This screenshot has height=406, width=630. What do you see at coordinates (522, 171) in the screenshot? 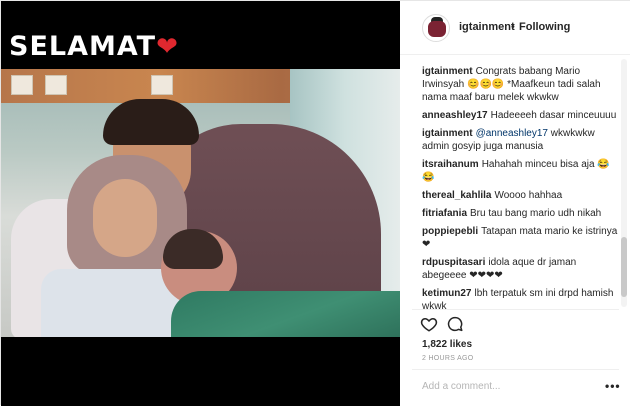
I see `comment-item: itsraihanum Hahahah minceu bisa aja 😂😂` at bounding box center [522, 171].